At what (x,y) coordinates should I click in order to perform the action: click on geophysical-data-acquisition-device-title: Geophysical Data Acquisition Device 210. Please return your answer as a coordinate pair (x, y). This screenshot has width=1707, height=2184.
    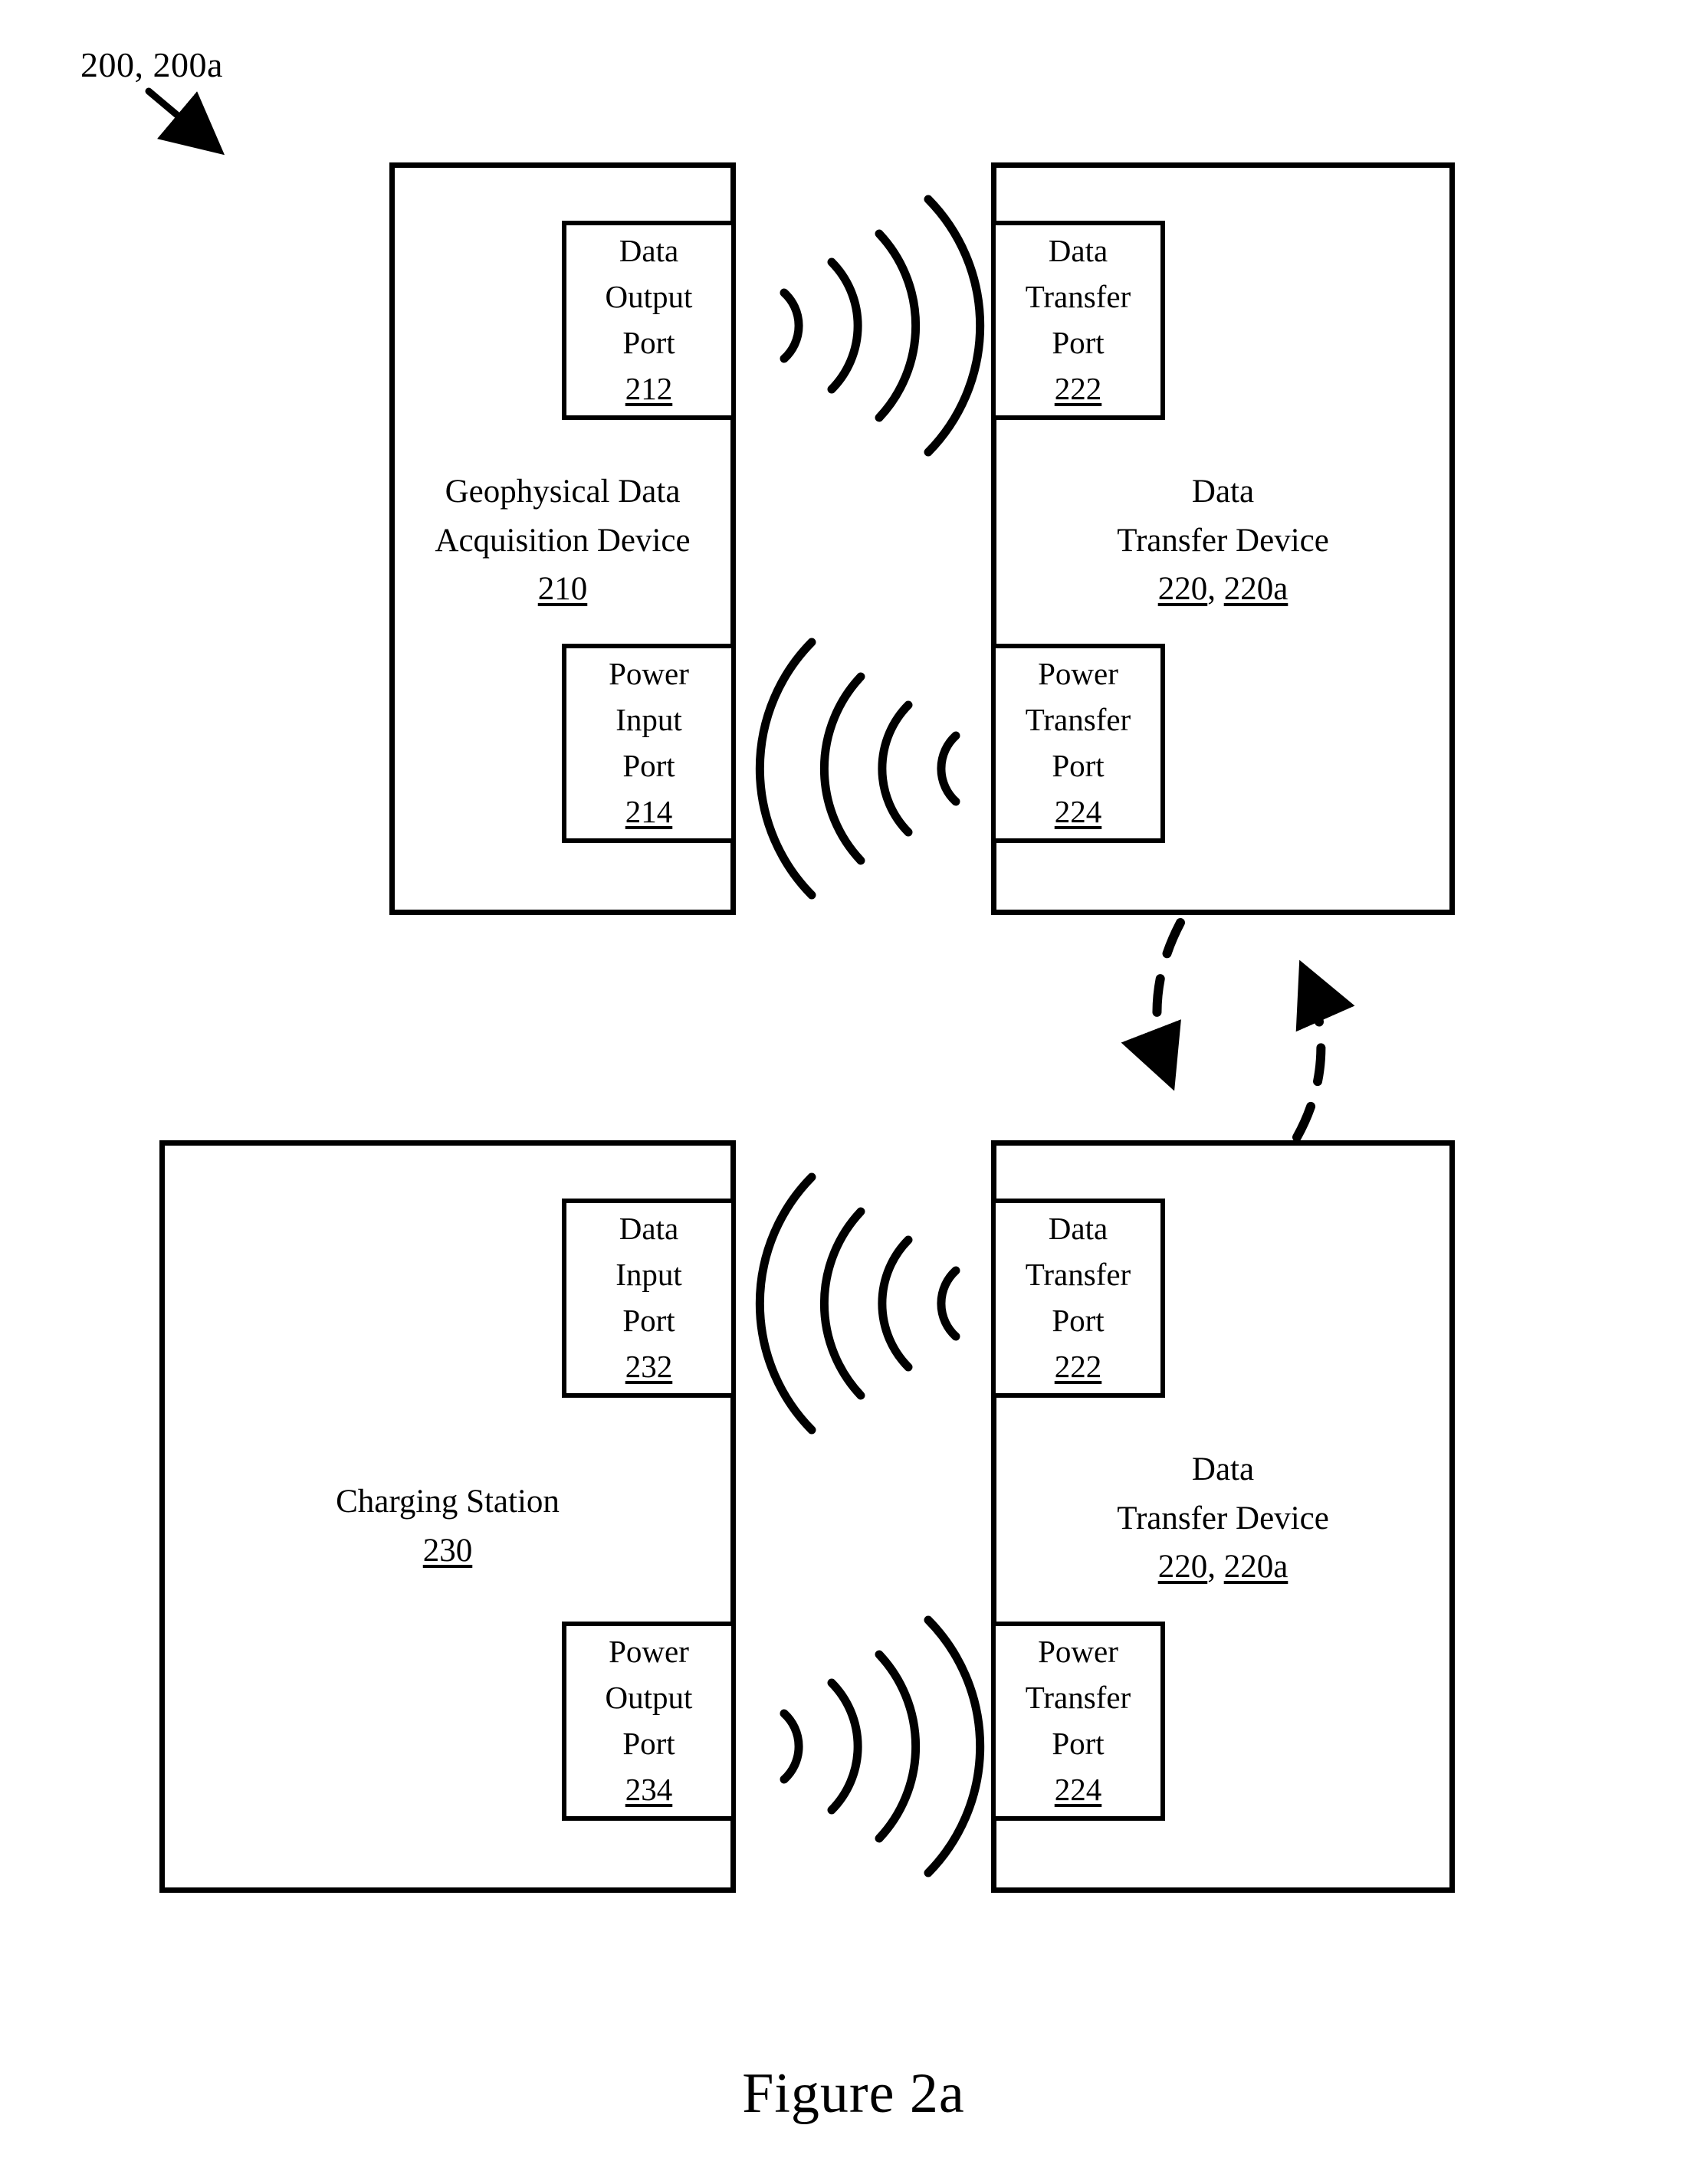
    Looking at the image, I should click on (562, 540).